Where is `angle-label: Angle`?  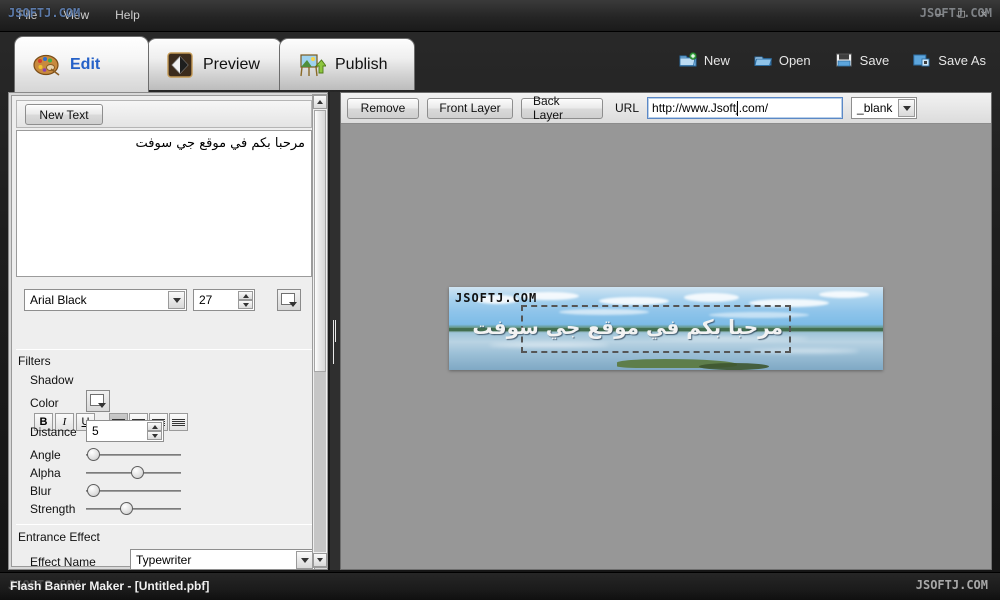
angle-label: Angle is located at coordinates (45, 455).